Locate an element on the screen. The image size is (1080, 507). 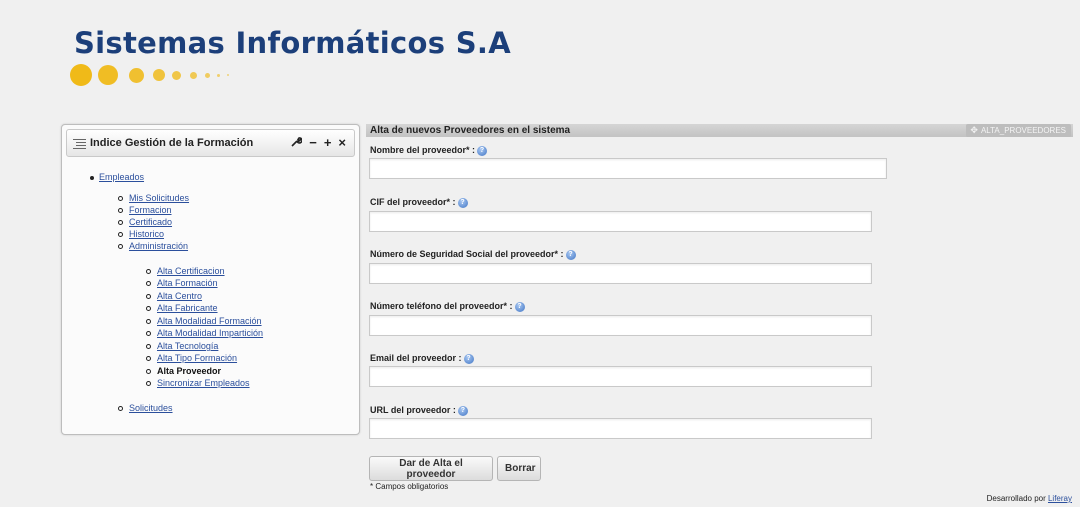
list-icon is located at coordinates (79, 143).